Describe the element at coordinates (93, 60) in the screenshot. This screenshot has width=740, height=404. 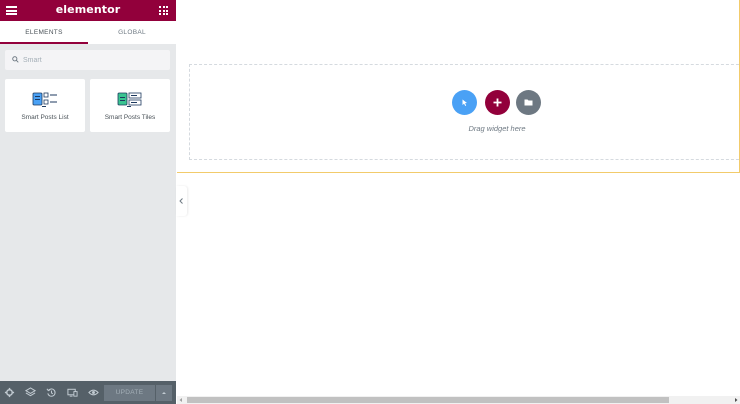
I see `search-input` at that location.